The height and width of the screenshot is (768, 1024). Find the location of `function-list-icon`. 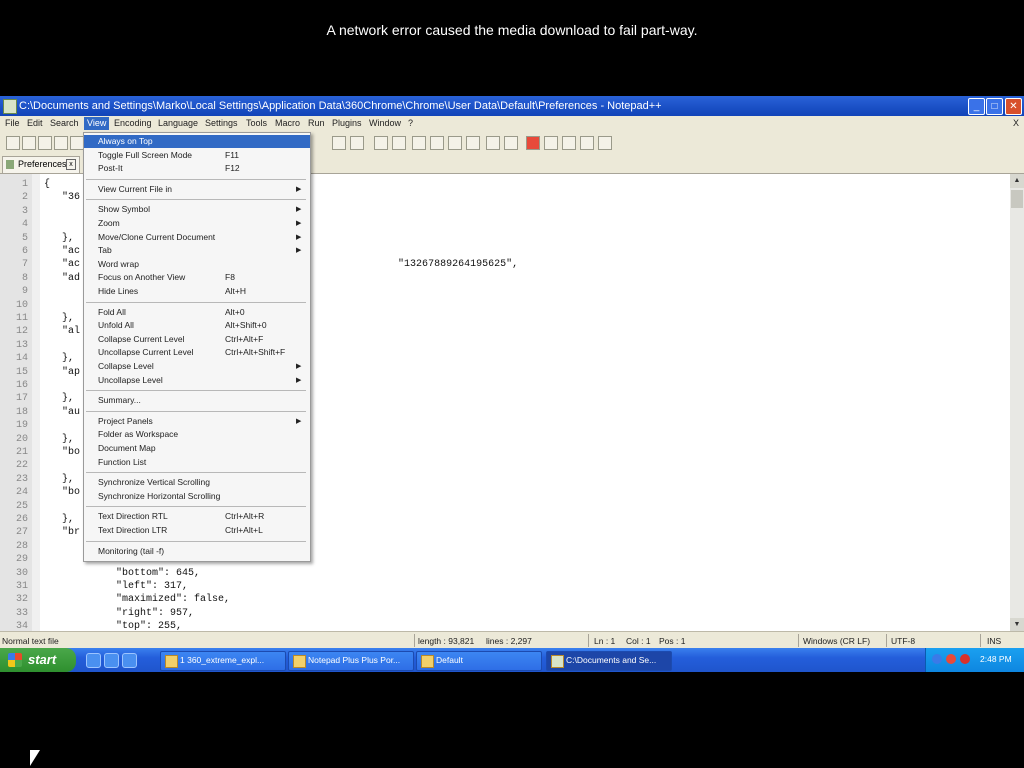

function-list-icon is located at coordinates (511, 143).